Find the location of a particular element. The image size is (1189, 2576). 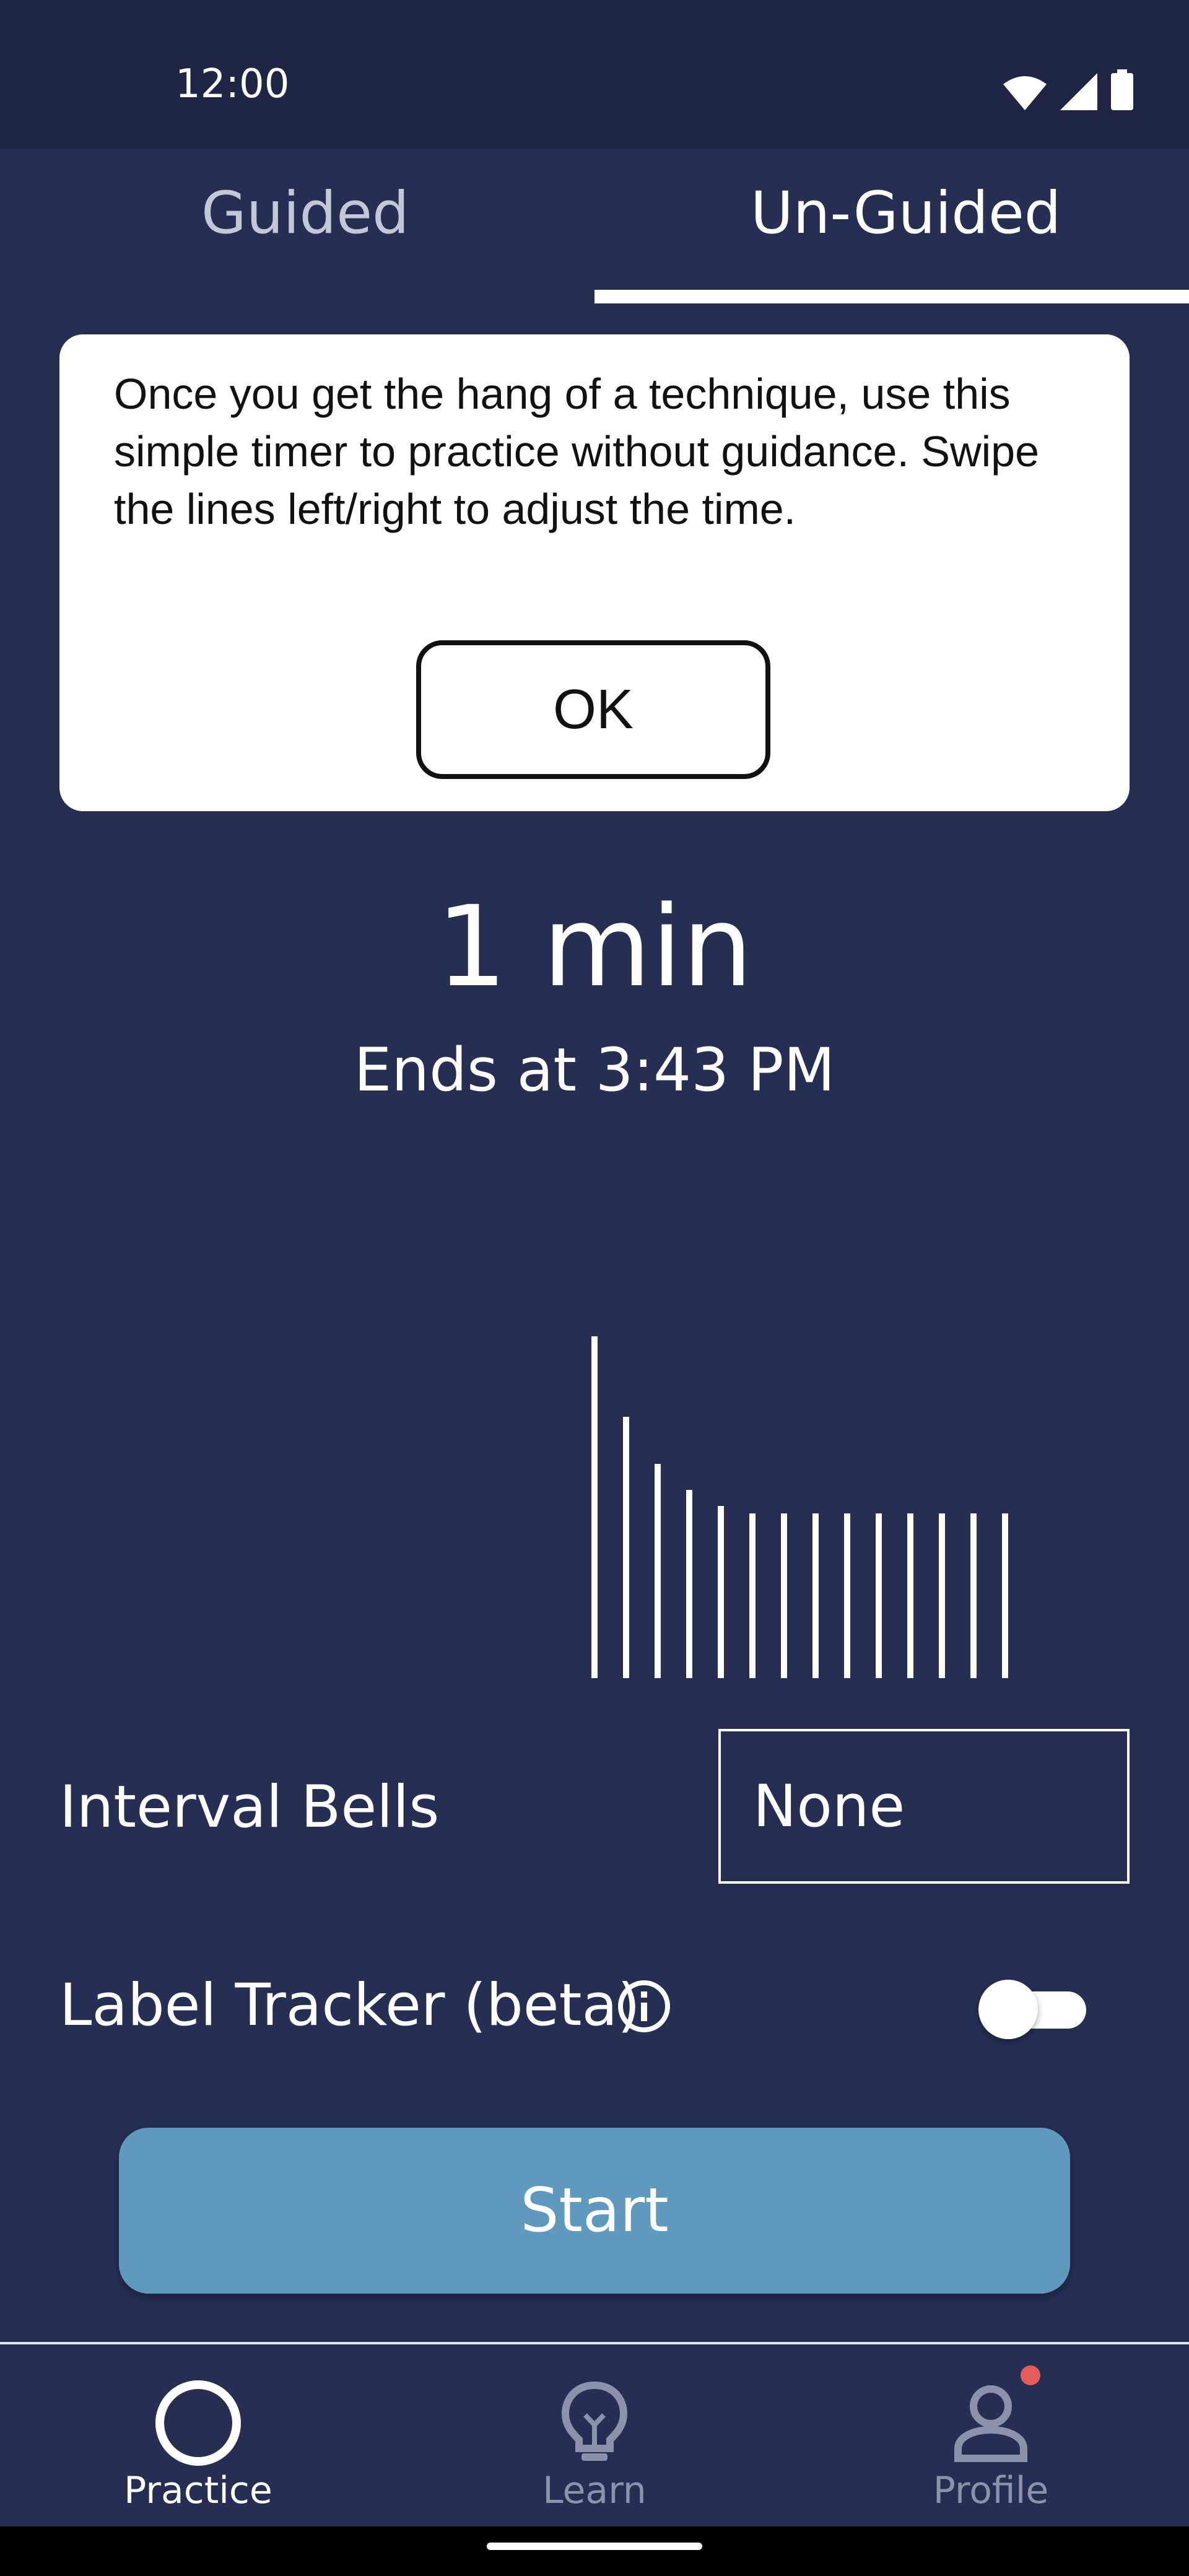

info-icon is located at coordinates (644, 2006).